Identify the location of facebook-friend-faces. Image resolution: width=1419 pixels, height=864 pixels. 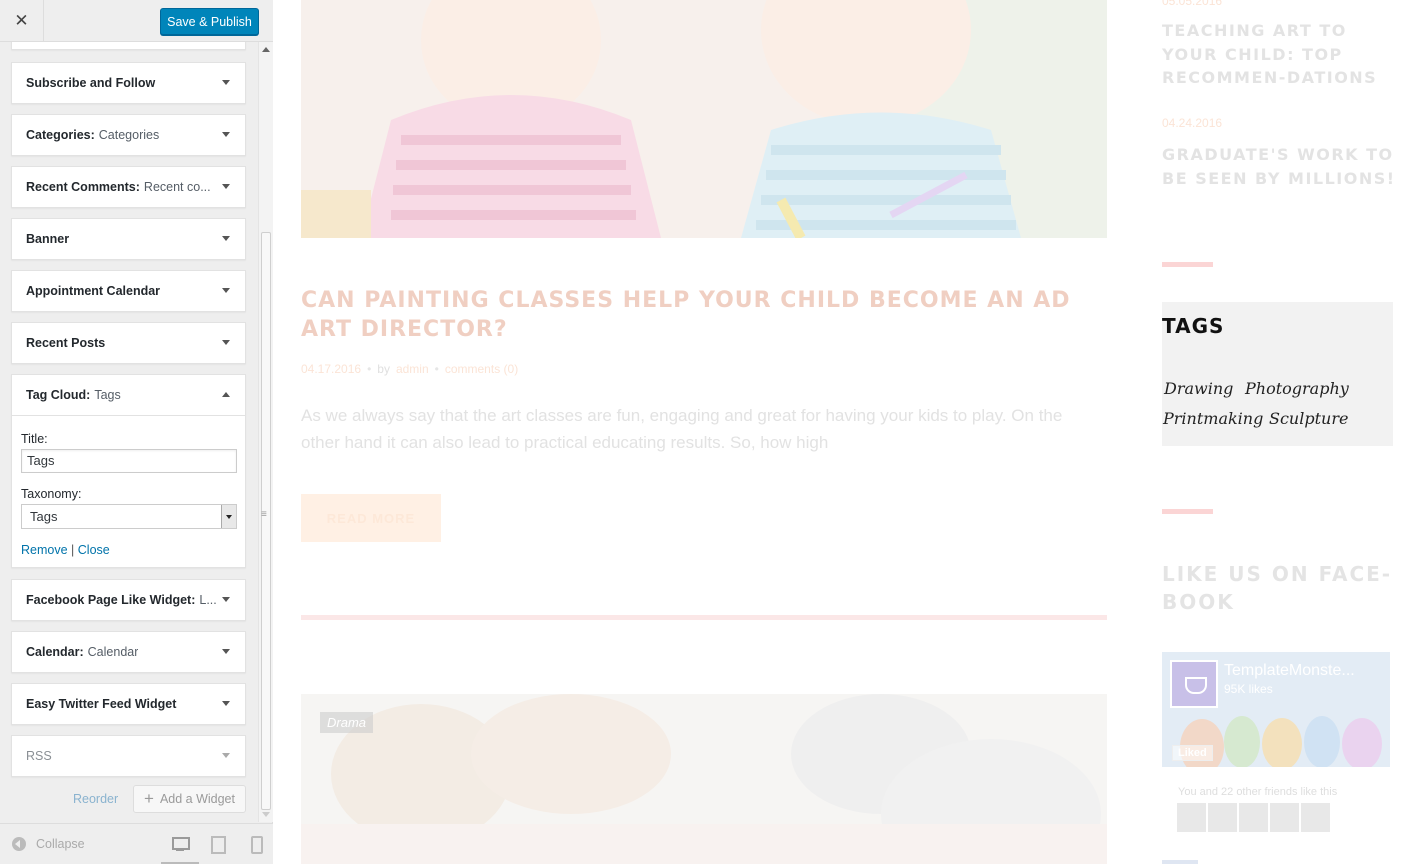
(1253, 817).